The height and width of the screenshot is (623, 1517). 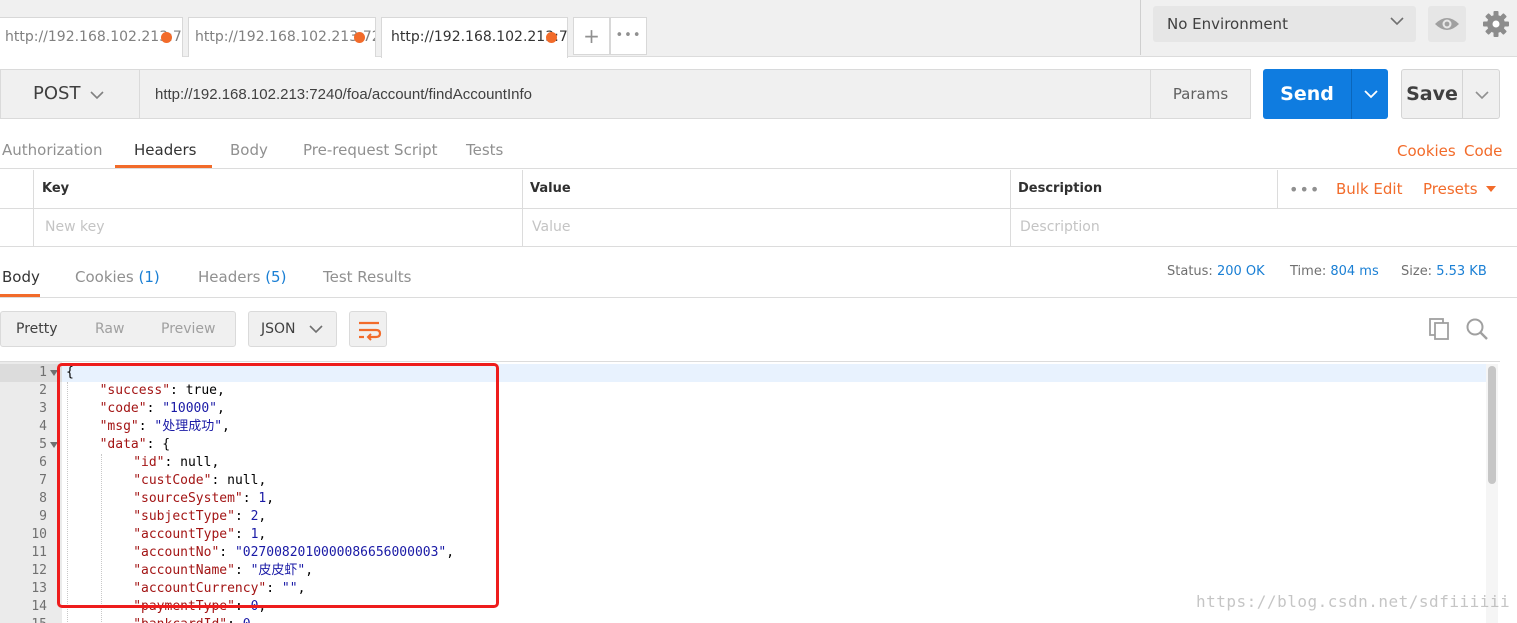 What do you see at coordinates (107, 277) in the screenshot?
I see `response-tab-label: Cookies` at bounding box center [107, 277].